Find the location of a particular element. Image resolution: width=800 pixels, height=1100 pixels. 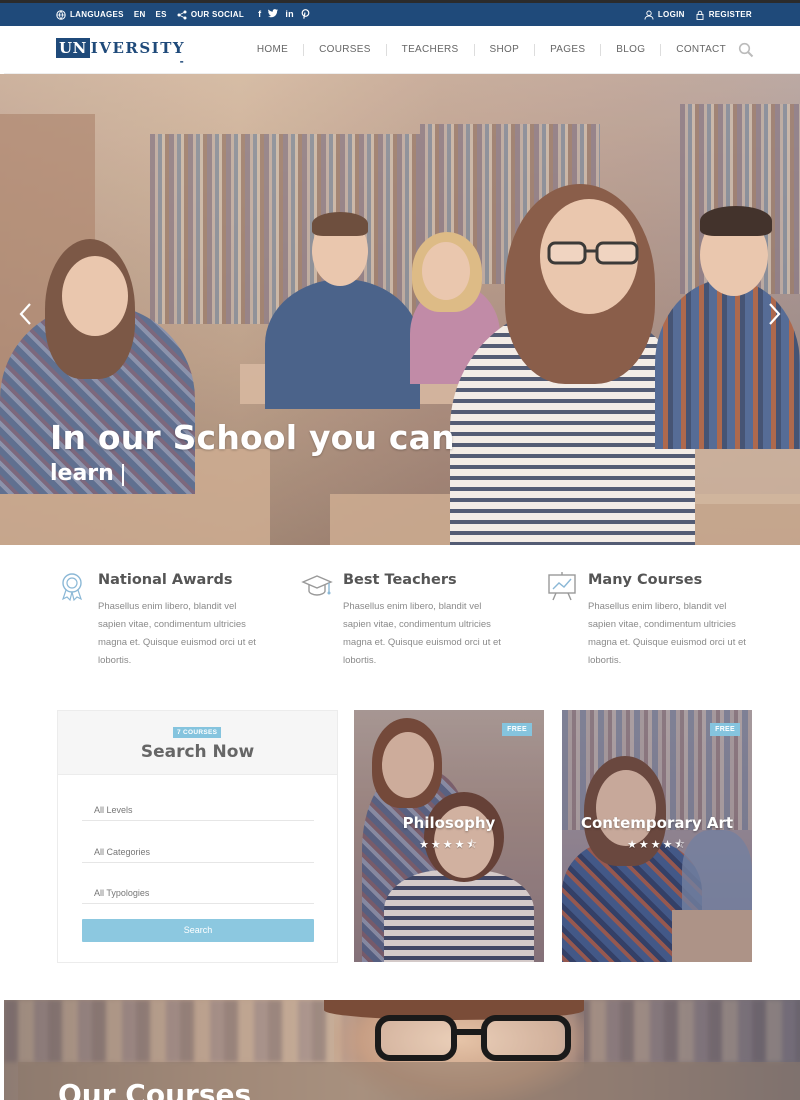

hero-title: In our School you can is located at coordinates (252, 437).